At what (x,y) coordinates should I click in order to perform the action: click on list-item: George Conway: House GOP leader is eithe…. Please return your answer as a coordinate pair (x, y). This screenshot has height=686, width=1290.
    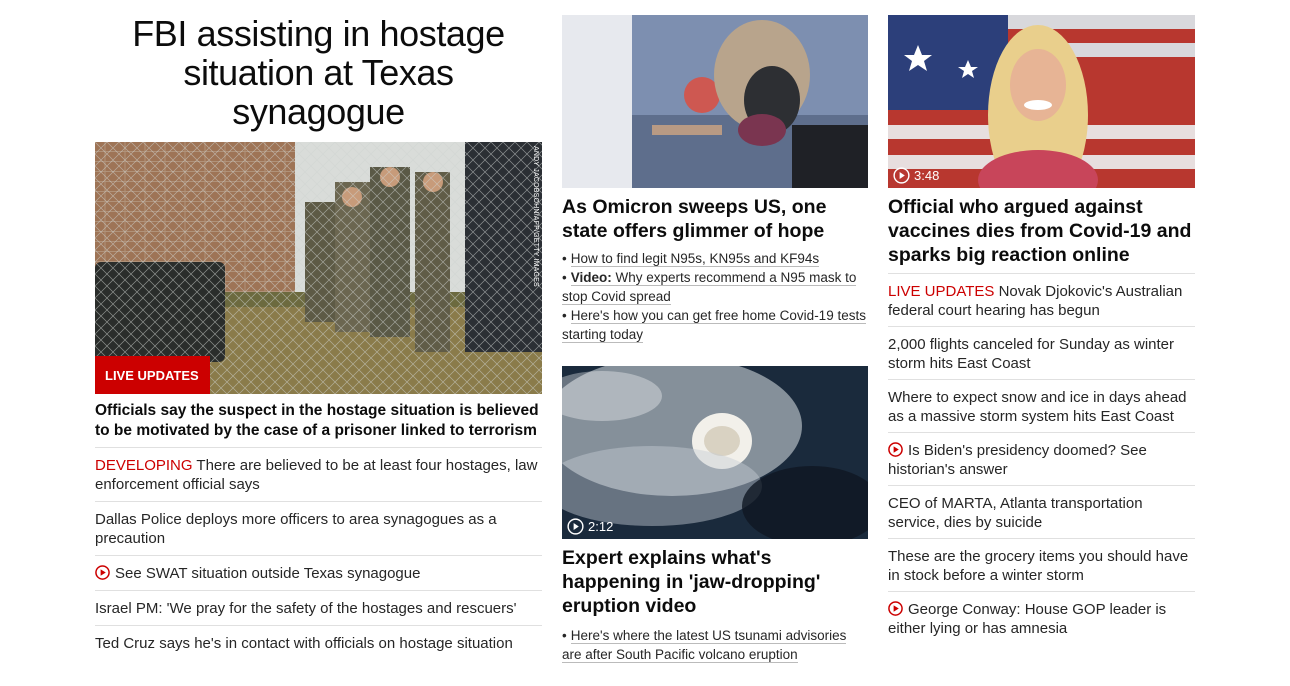
    Looking at the image, I should click on (1041, 617).